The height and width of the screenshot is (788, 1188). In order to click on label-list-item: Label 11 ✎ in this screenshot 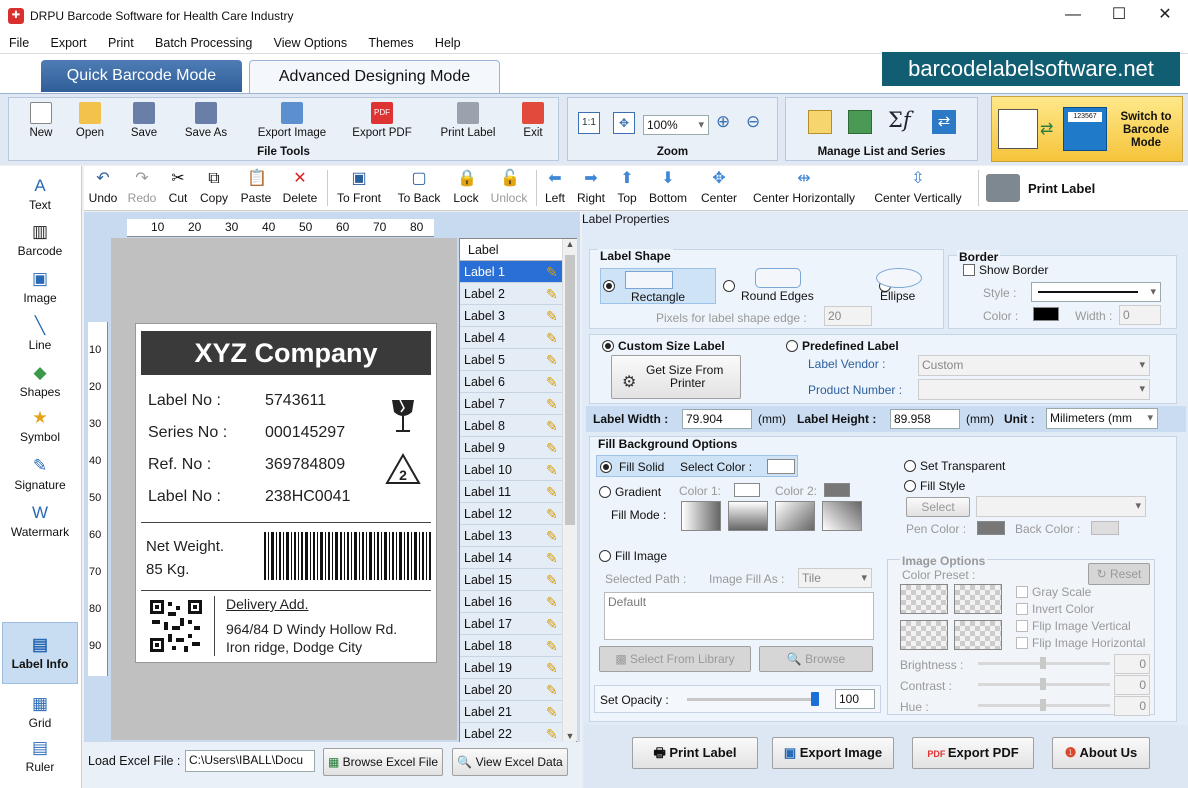, I will do `click(518, 492)`.